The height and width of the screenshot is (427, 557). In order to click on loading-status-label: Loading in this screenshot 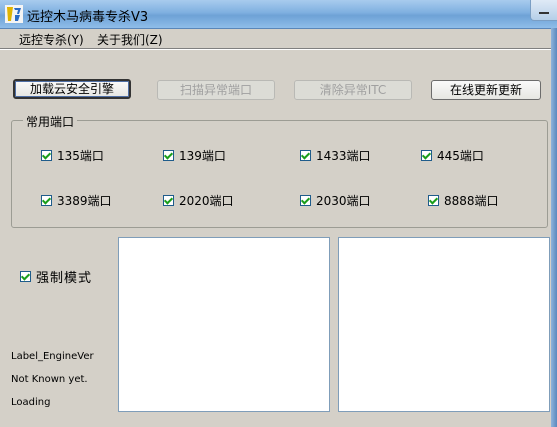, I will do `click(31, 402)`.